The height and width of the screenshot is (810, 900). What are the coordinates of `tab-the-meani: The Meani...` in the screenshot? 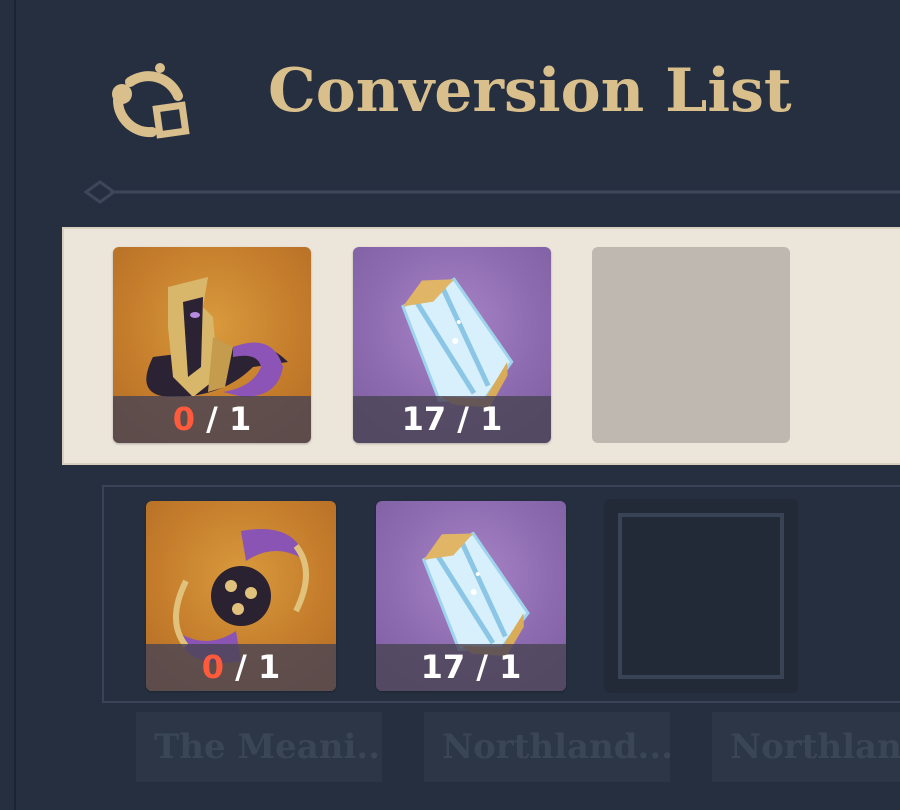 It's located at (259, 747).